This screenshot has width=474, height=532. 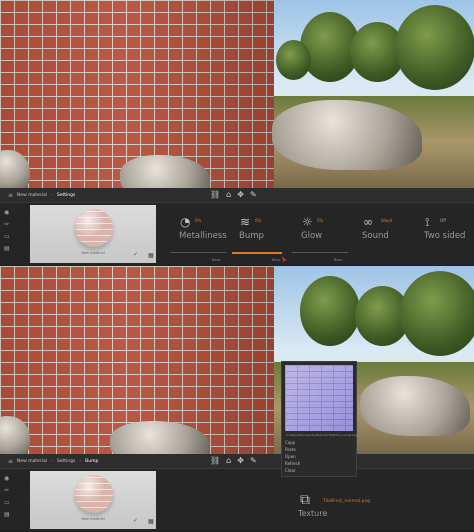 What do you see at coordinates (245, 222) in the screenshot?
I see `waves-icon: ≋` at bounding box center [245, 222].